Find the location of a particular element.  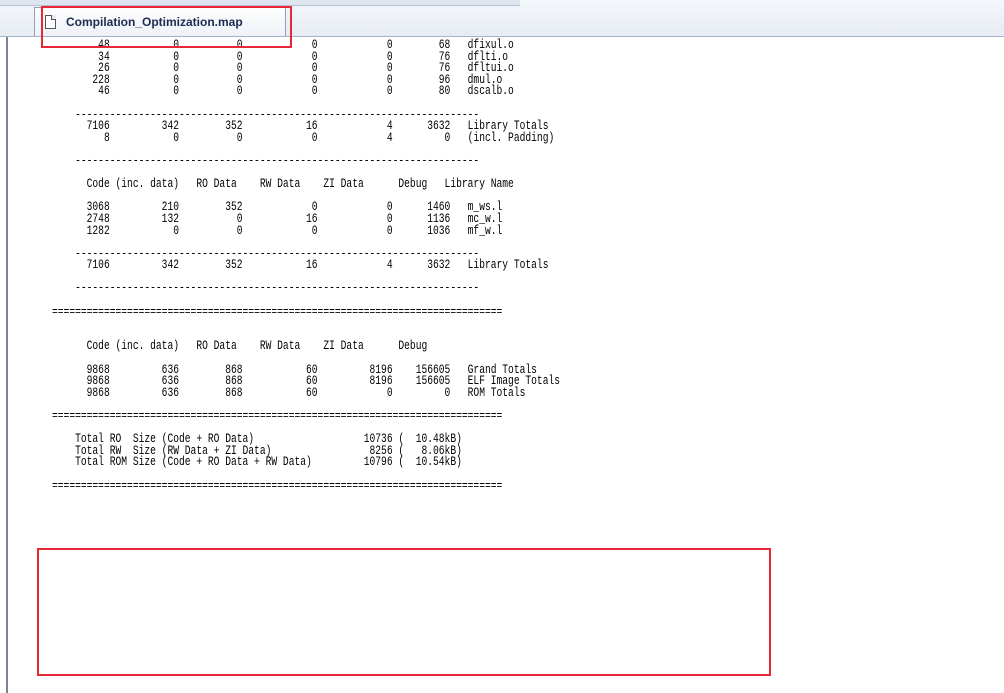

map-line: 1282 0 0 0 0 1036 mf_w.l is located at coordinates (277, 230).